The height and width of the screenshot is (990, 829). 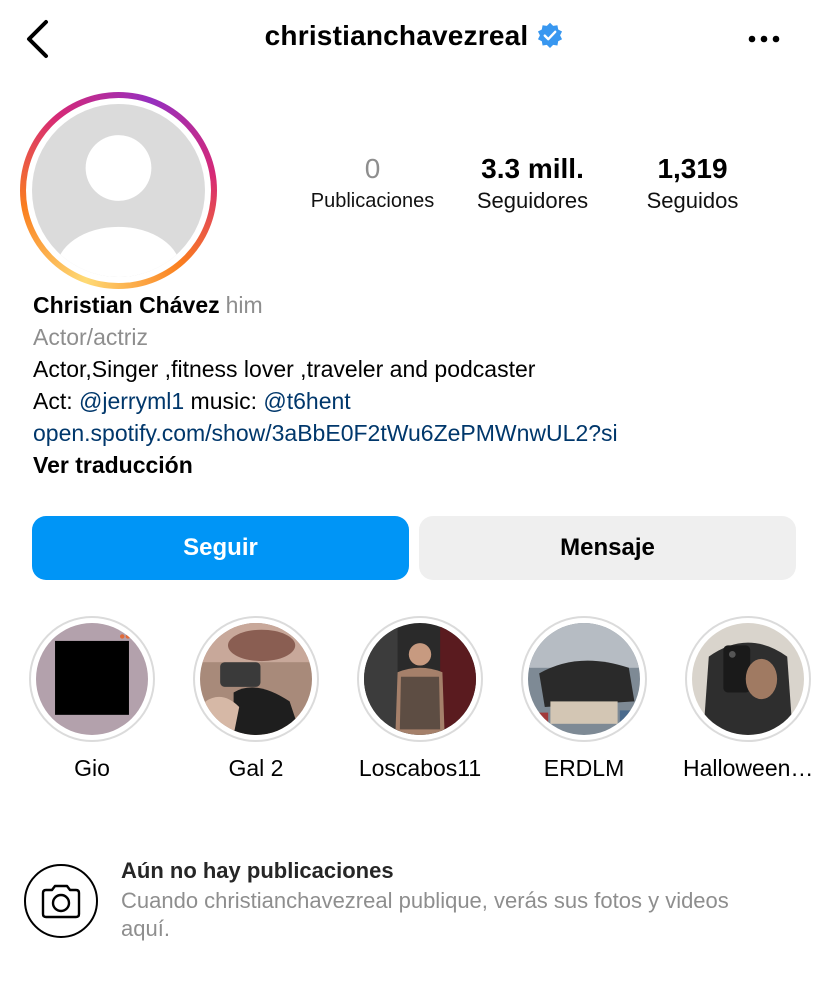 What do you see at coordinates (131, 401) in the screenshot?
I see `mention-link-jerryml1: @jerryml1` at bounding box center [131, 401].